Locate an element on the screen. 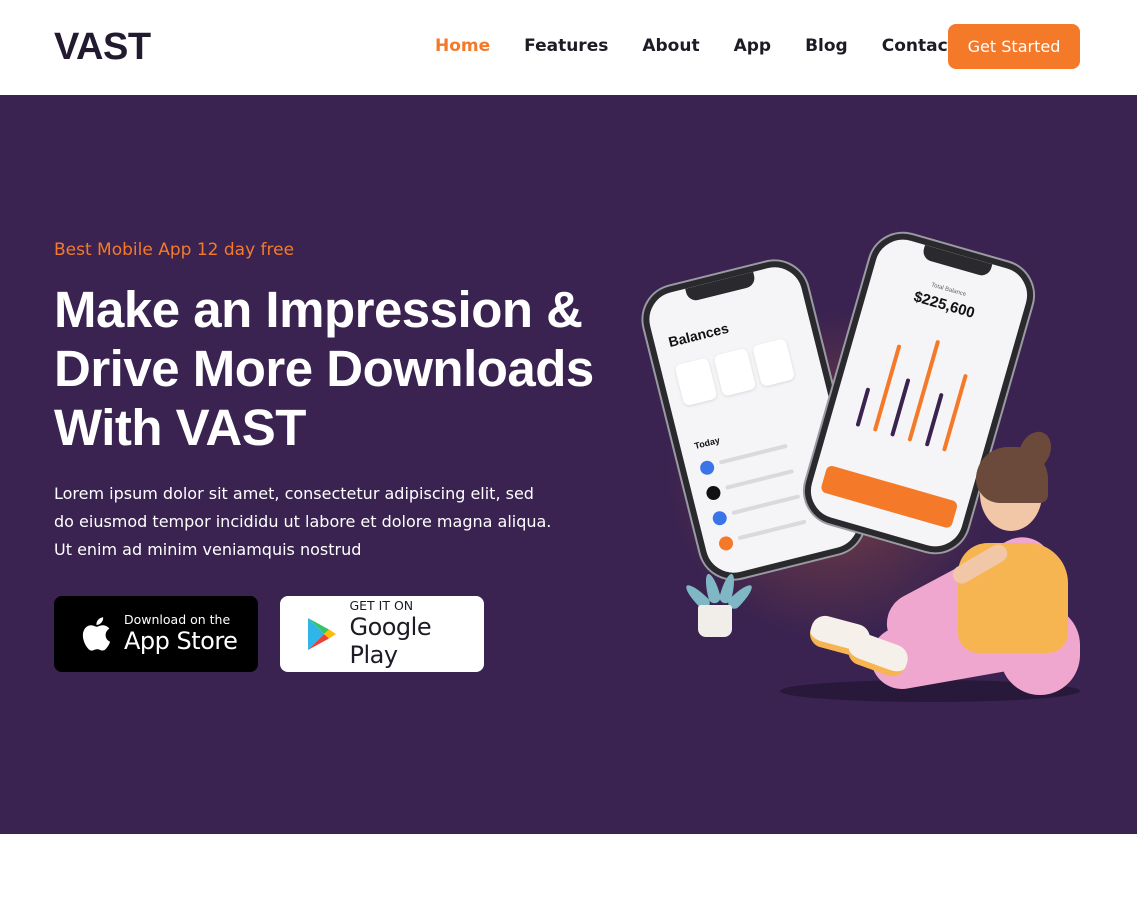  phone-section-today: Today is located at coordinates (707, 443).